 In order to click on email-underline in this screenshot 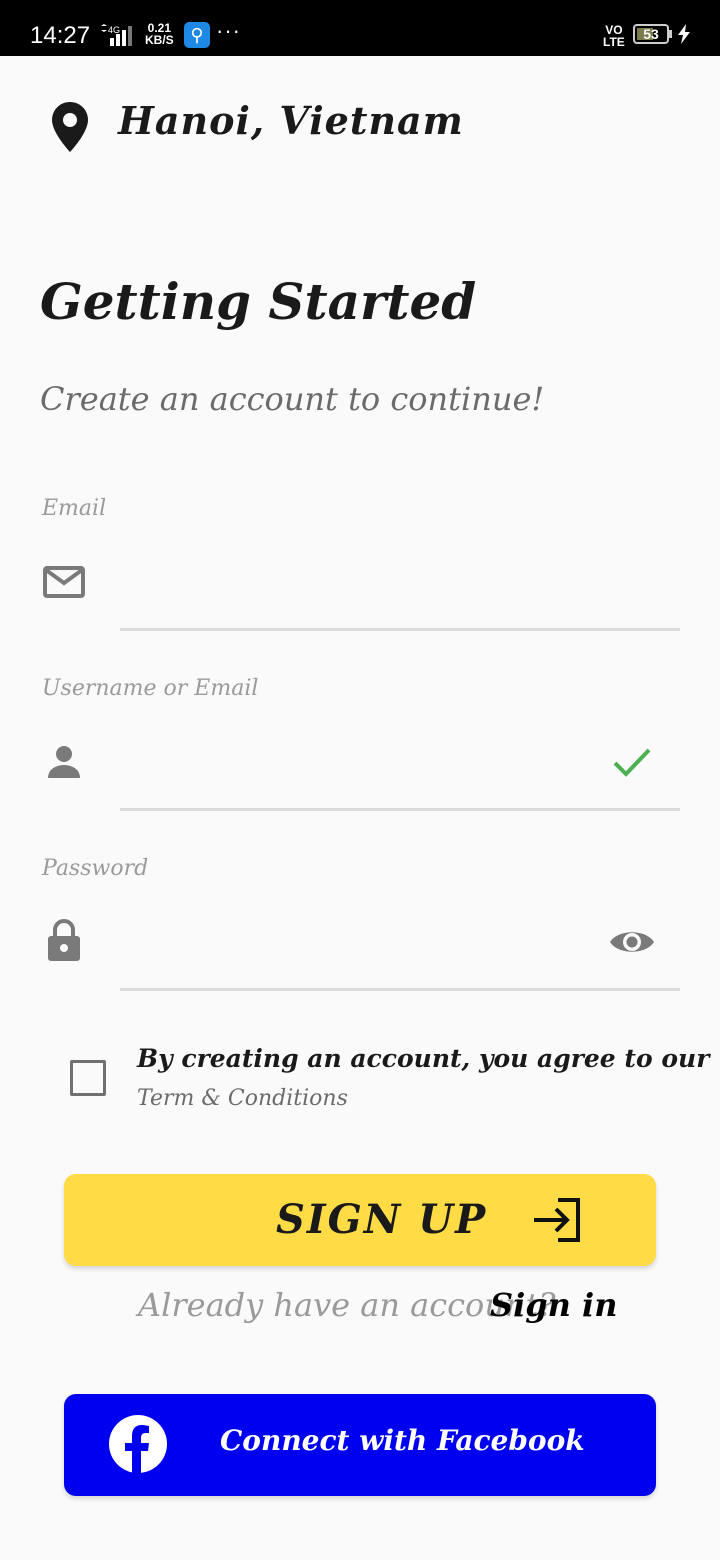, I will do `click(400, 629)`.